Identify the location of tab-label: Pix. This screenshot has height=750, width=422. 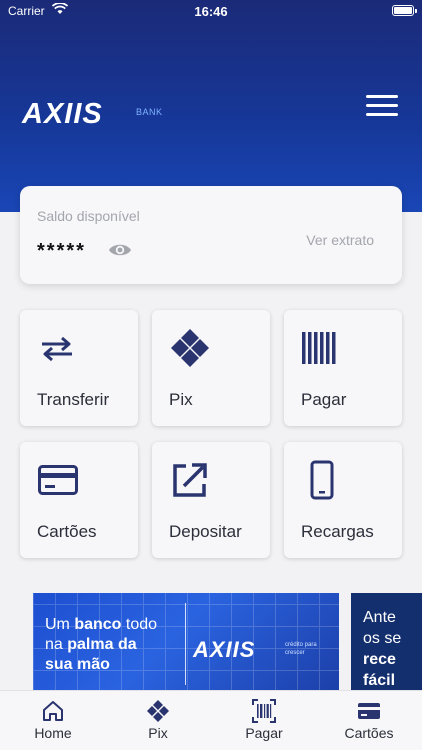
(158, 733).